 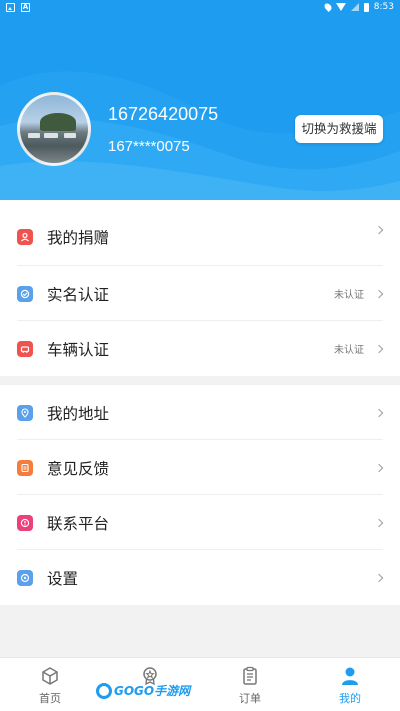 I want to click on settings-icon, so click(x=25, y=577).